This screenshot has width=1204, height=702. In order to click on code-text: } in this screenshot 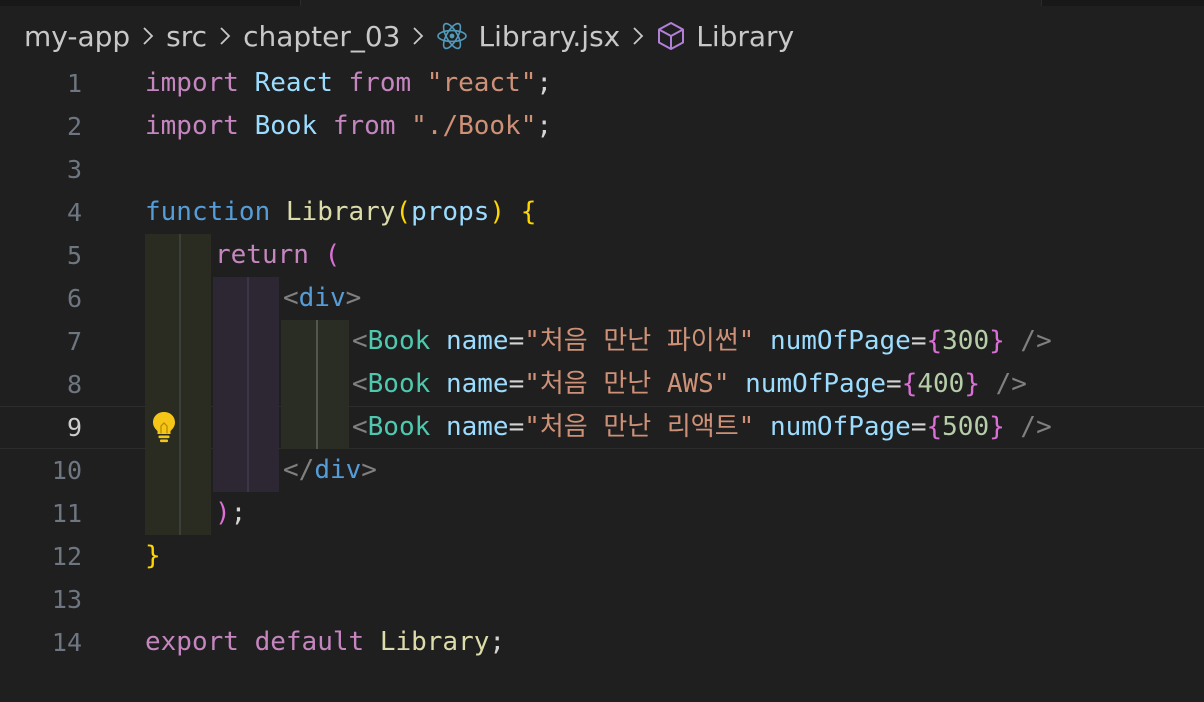, I will do `click(153, 556)`.